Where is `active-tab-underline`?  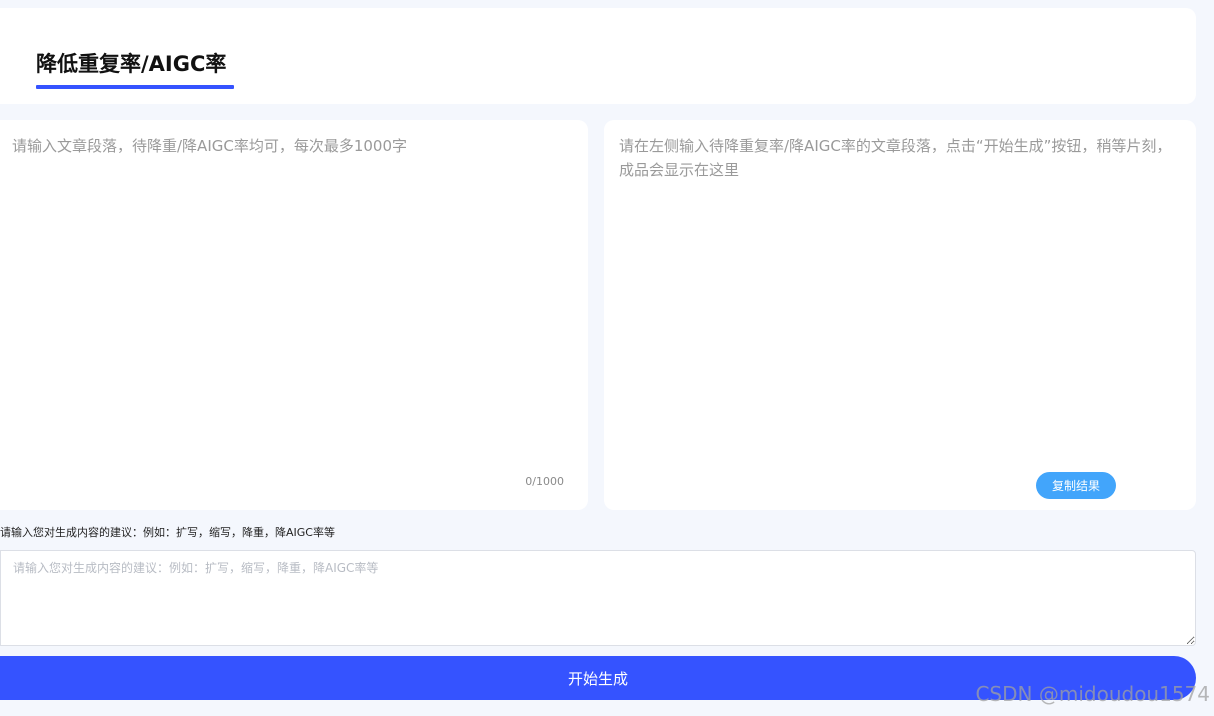
active-tab-underline is located at coordinates (135, 87).